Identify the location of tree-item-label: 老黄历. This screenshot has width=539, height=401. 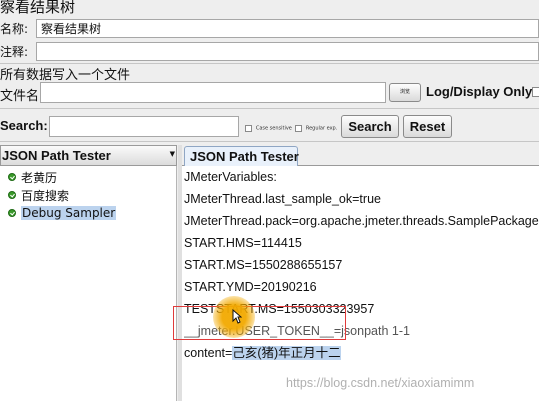
(39, 177).